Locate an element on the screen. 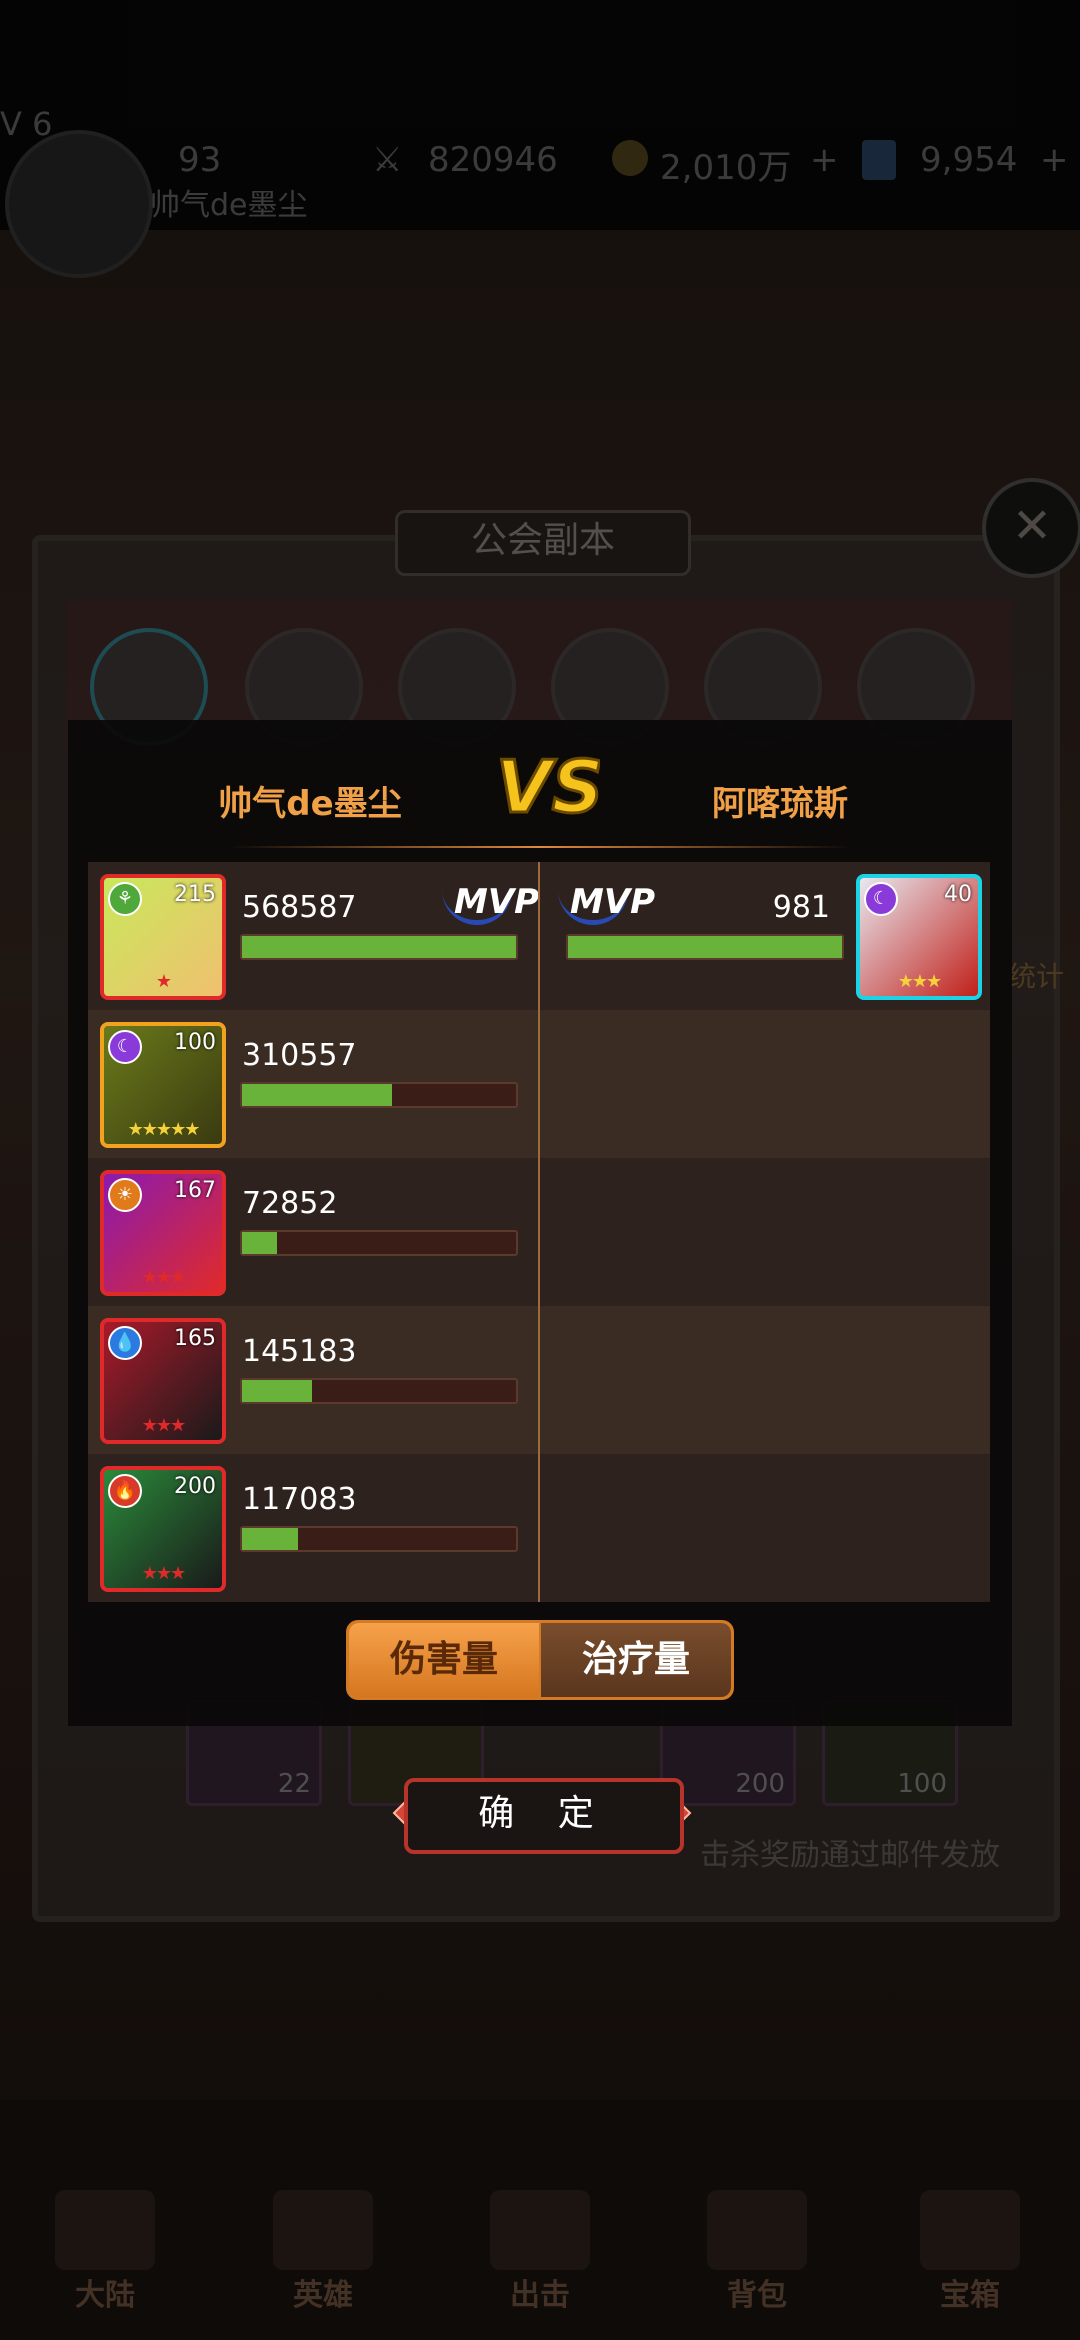  hero-level: 100 is located at coordinates (195, 1042).